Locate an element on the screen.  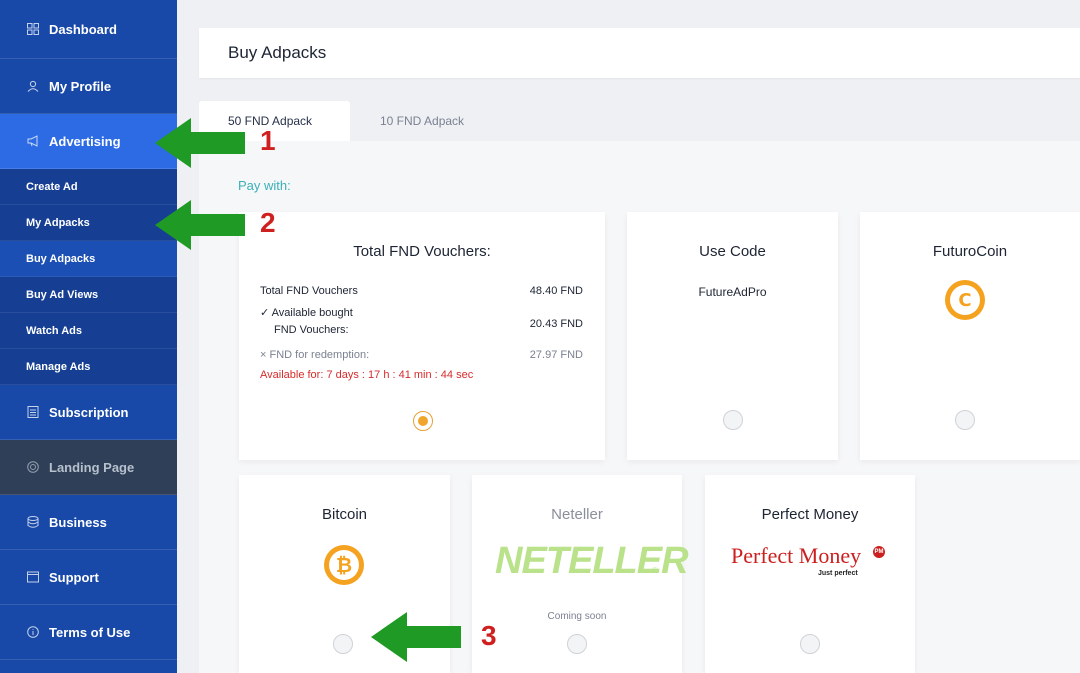
radio-perfect-money is located at coordinates (810, 644).